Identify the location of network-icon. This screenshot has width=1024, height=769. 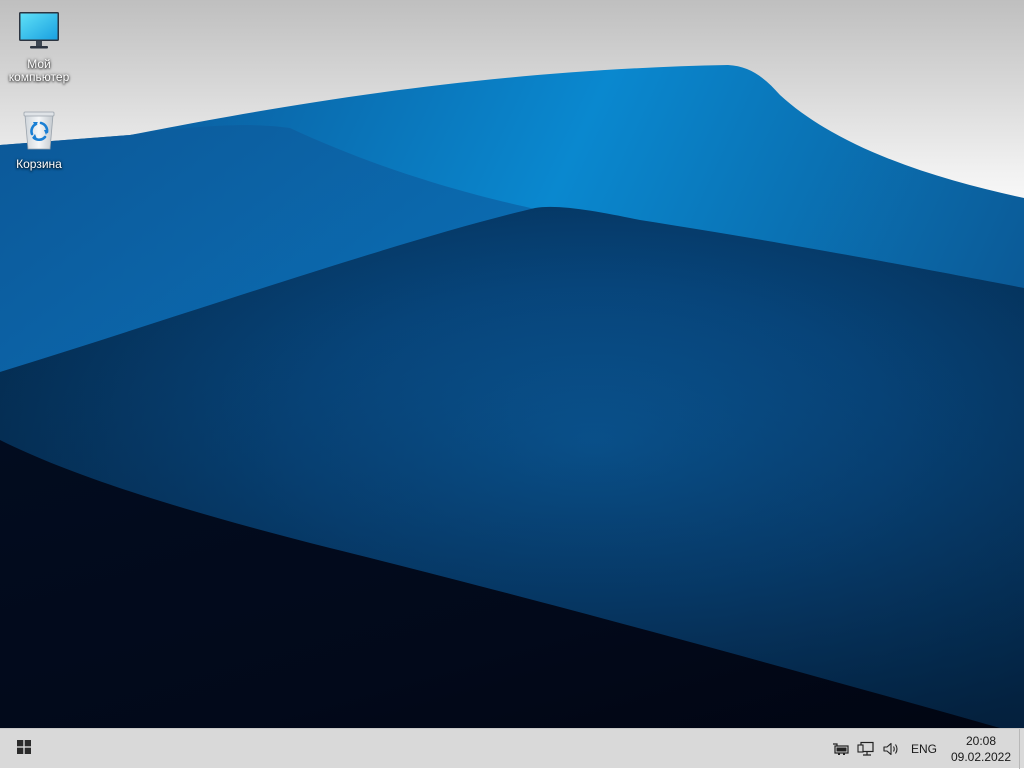
(866, 749).